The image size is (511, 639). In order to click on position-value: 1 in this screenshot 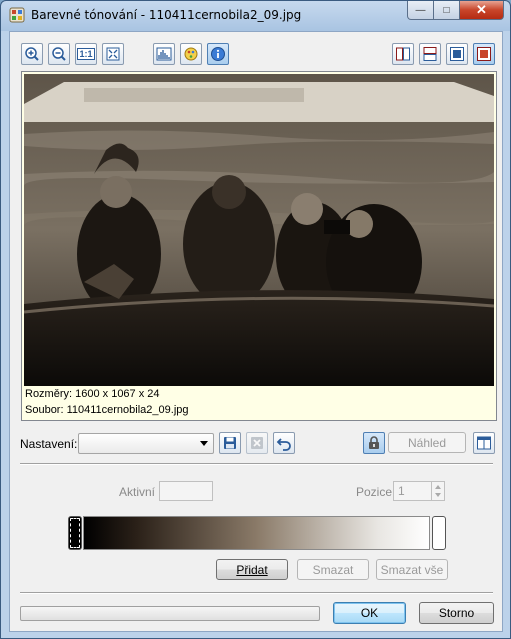, I will do `click(401, 491)`.